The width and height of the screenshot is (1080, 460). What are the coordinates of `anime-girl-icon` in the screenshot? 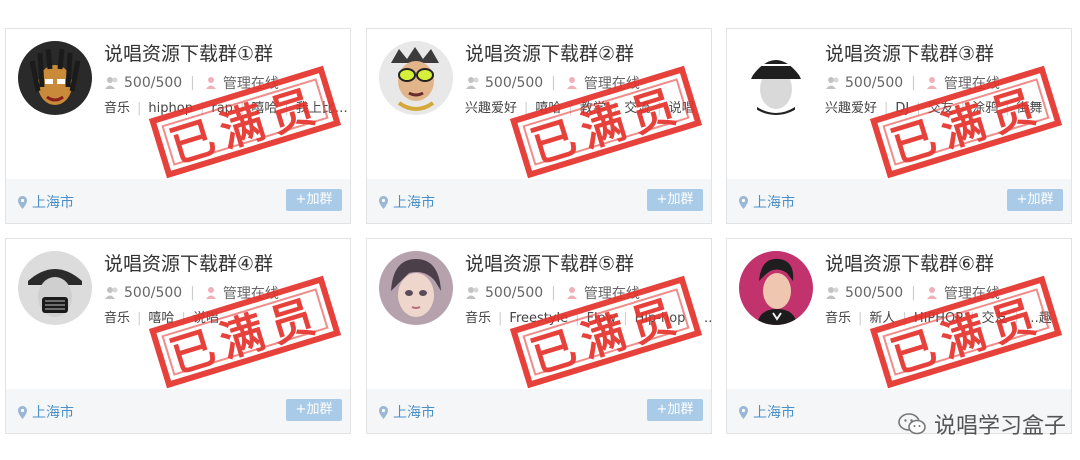 It's located at (416, 288).